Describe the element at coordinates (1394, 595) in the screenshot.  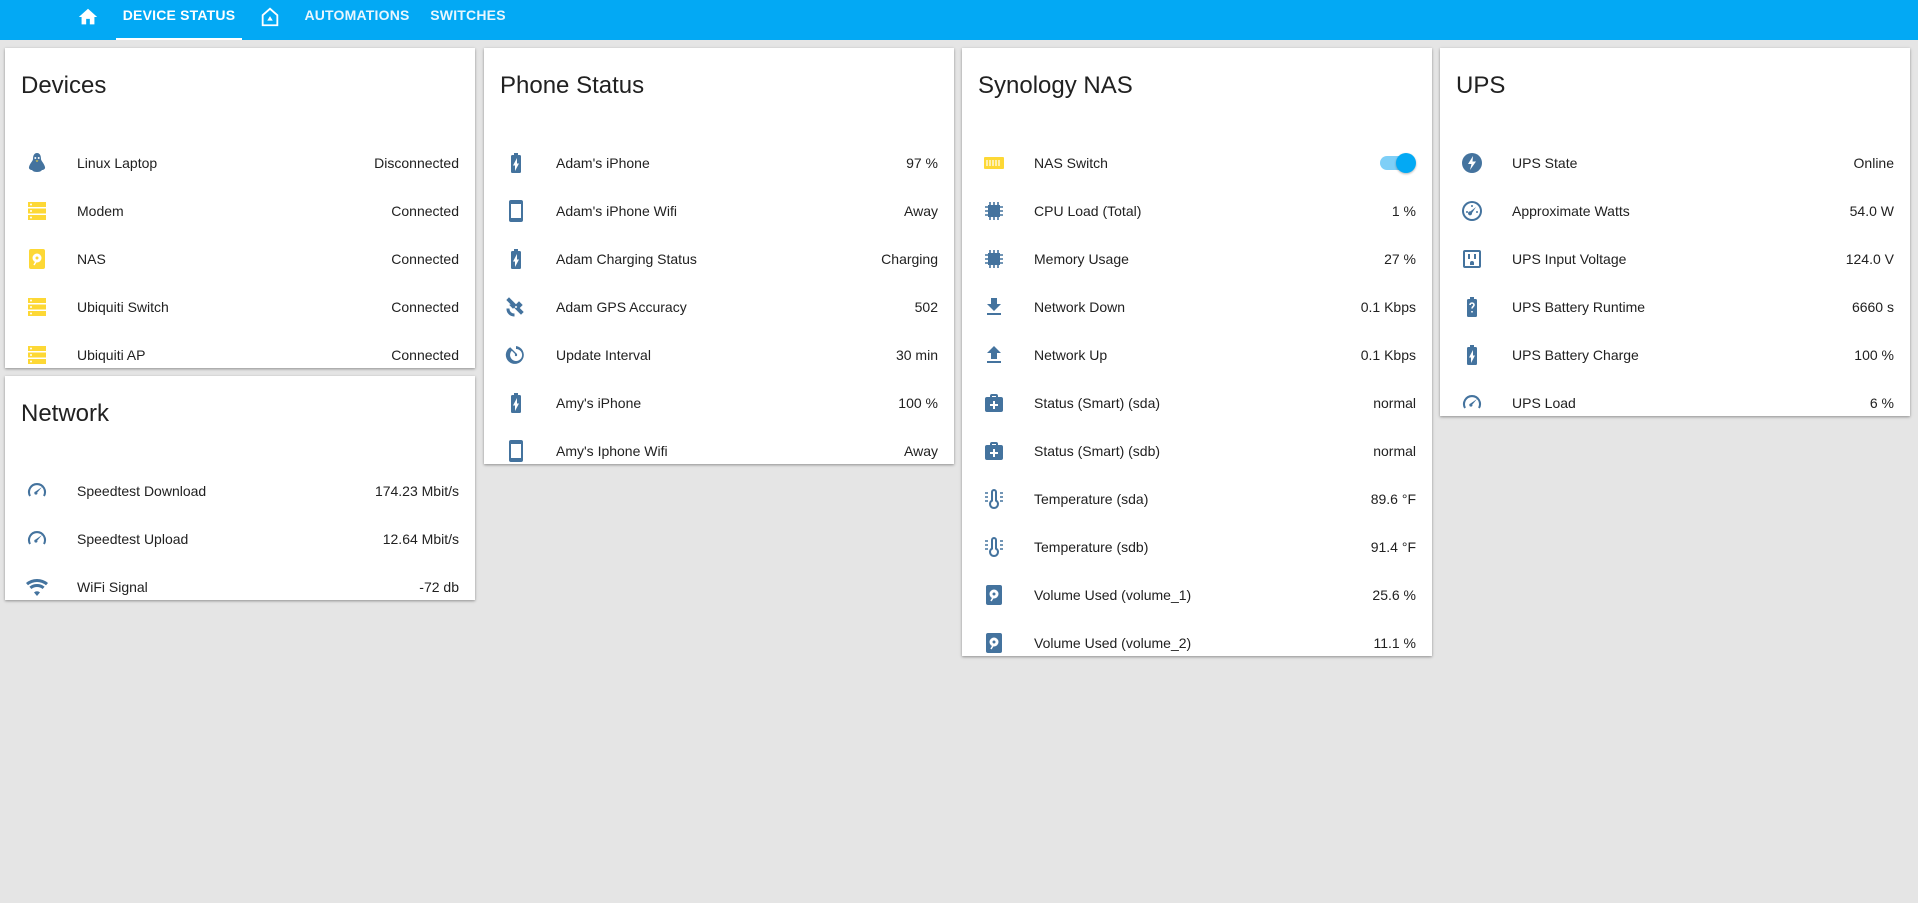
I see `row-value: 25.6 %` at that location.